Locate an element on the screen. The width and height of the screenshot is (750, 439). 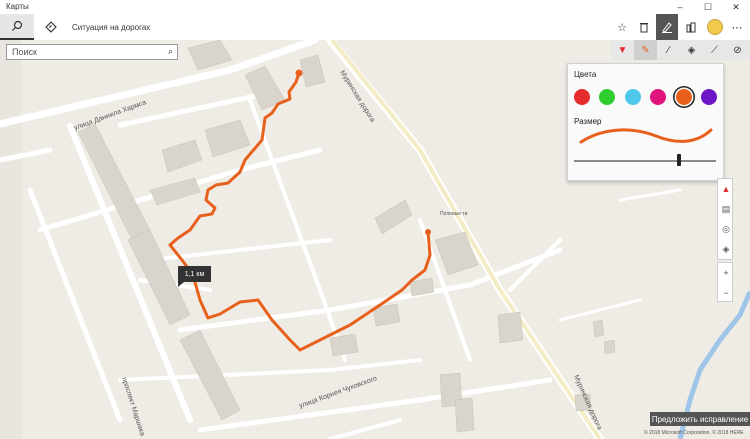
zoom-in-icon: + is located at coordinates (726, 273).